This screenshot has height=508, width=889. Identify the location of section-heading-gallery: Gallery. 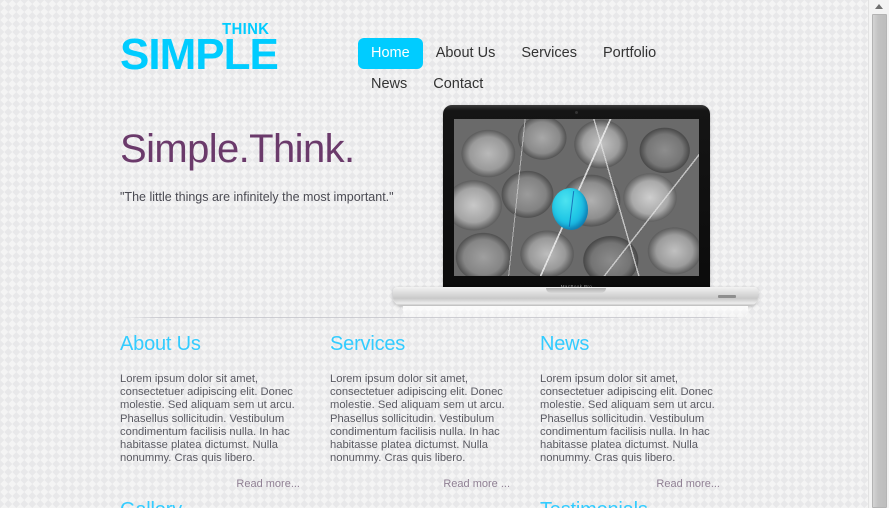
(330, 503).